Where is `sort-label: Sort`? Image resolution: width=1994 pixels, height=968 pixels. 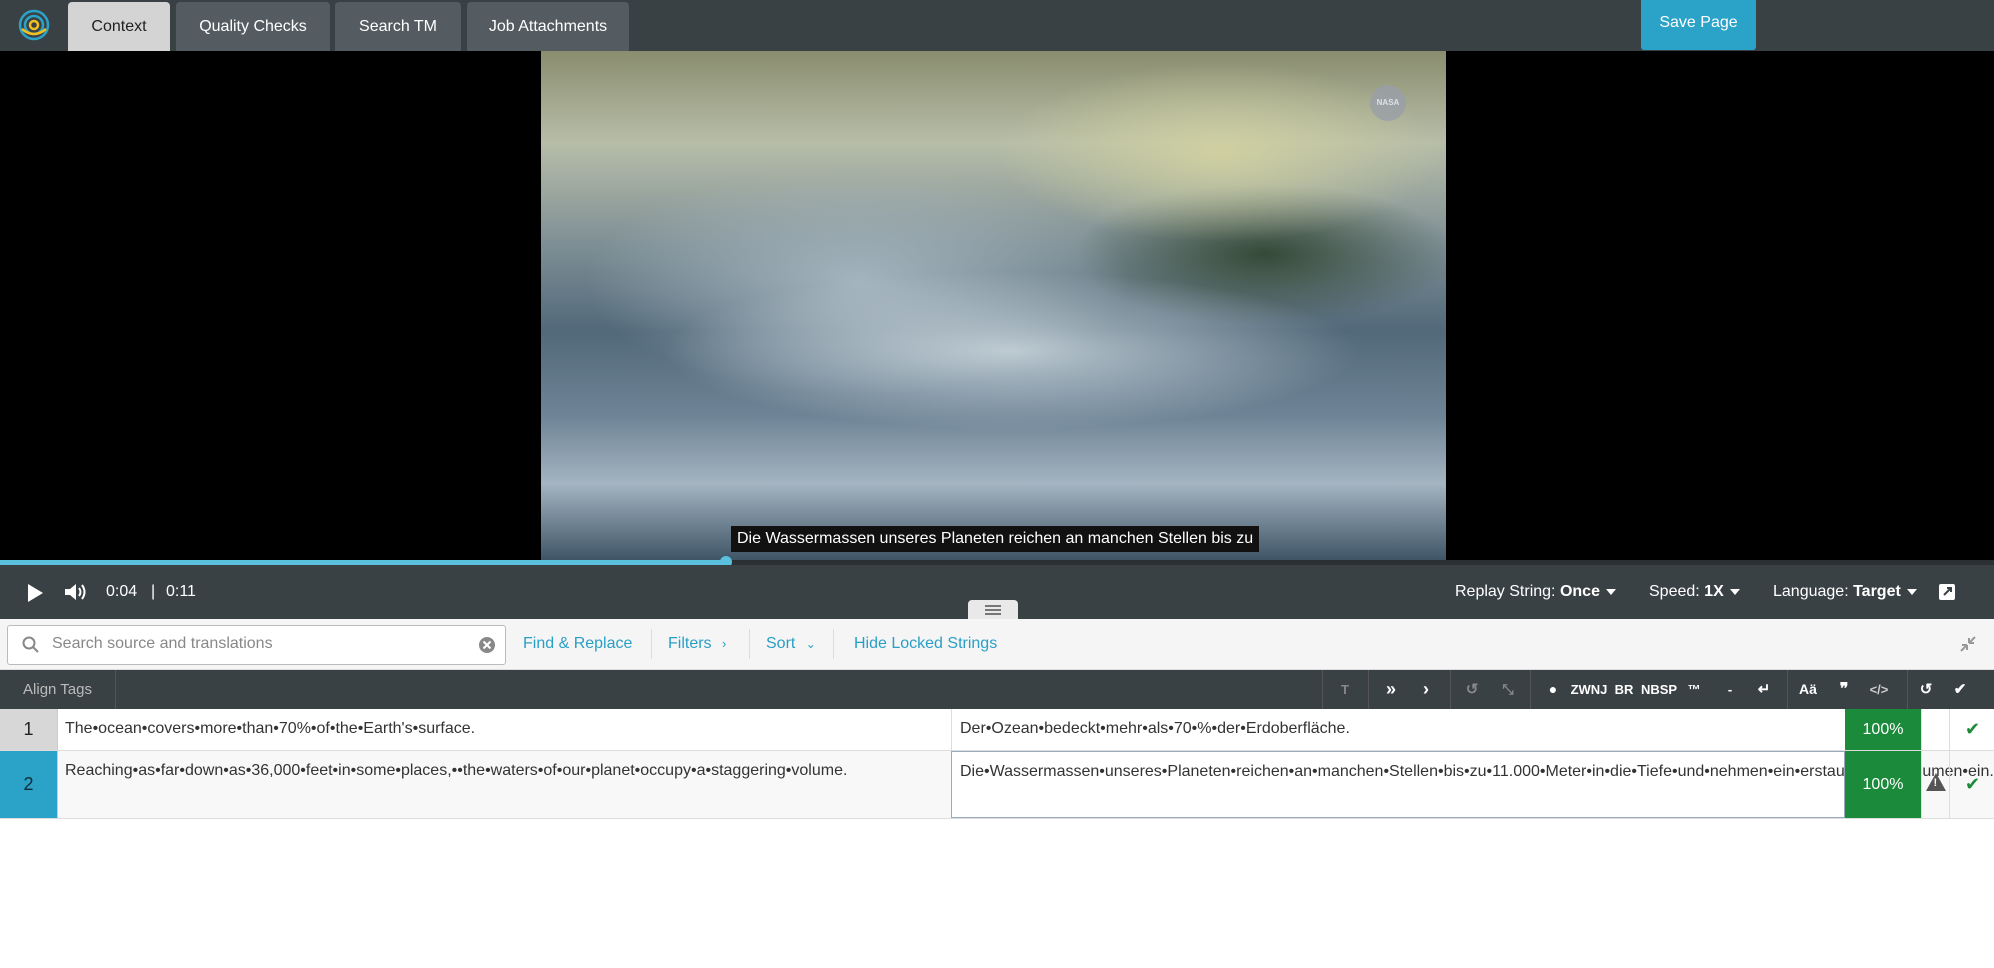 sort-label: Sort is located at coordinates (781, 643).